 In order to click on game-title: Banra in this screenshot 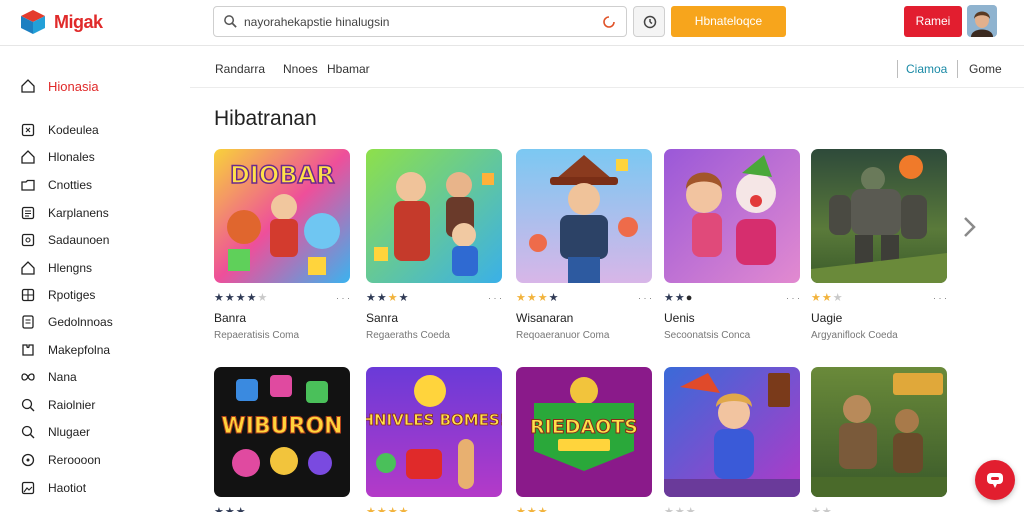, I will do `click(230, 318)`.